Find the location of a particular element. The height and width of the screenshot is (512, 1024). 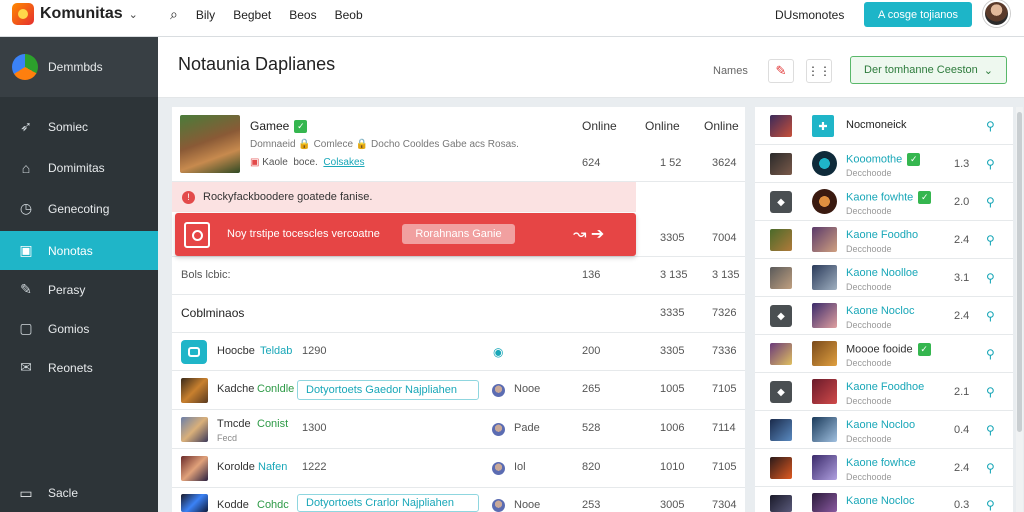

row-name: Tmcde is located at coordinates (234, 424).